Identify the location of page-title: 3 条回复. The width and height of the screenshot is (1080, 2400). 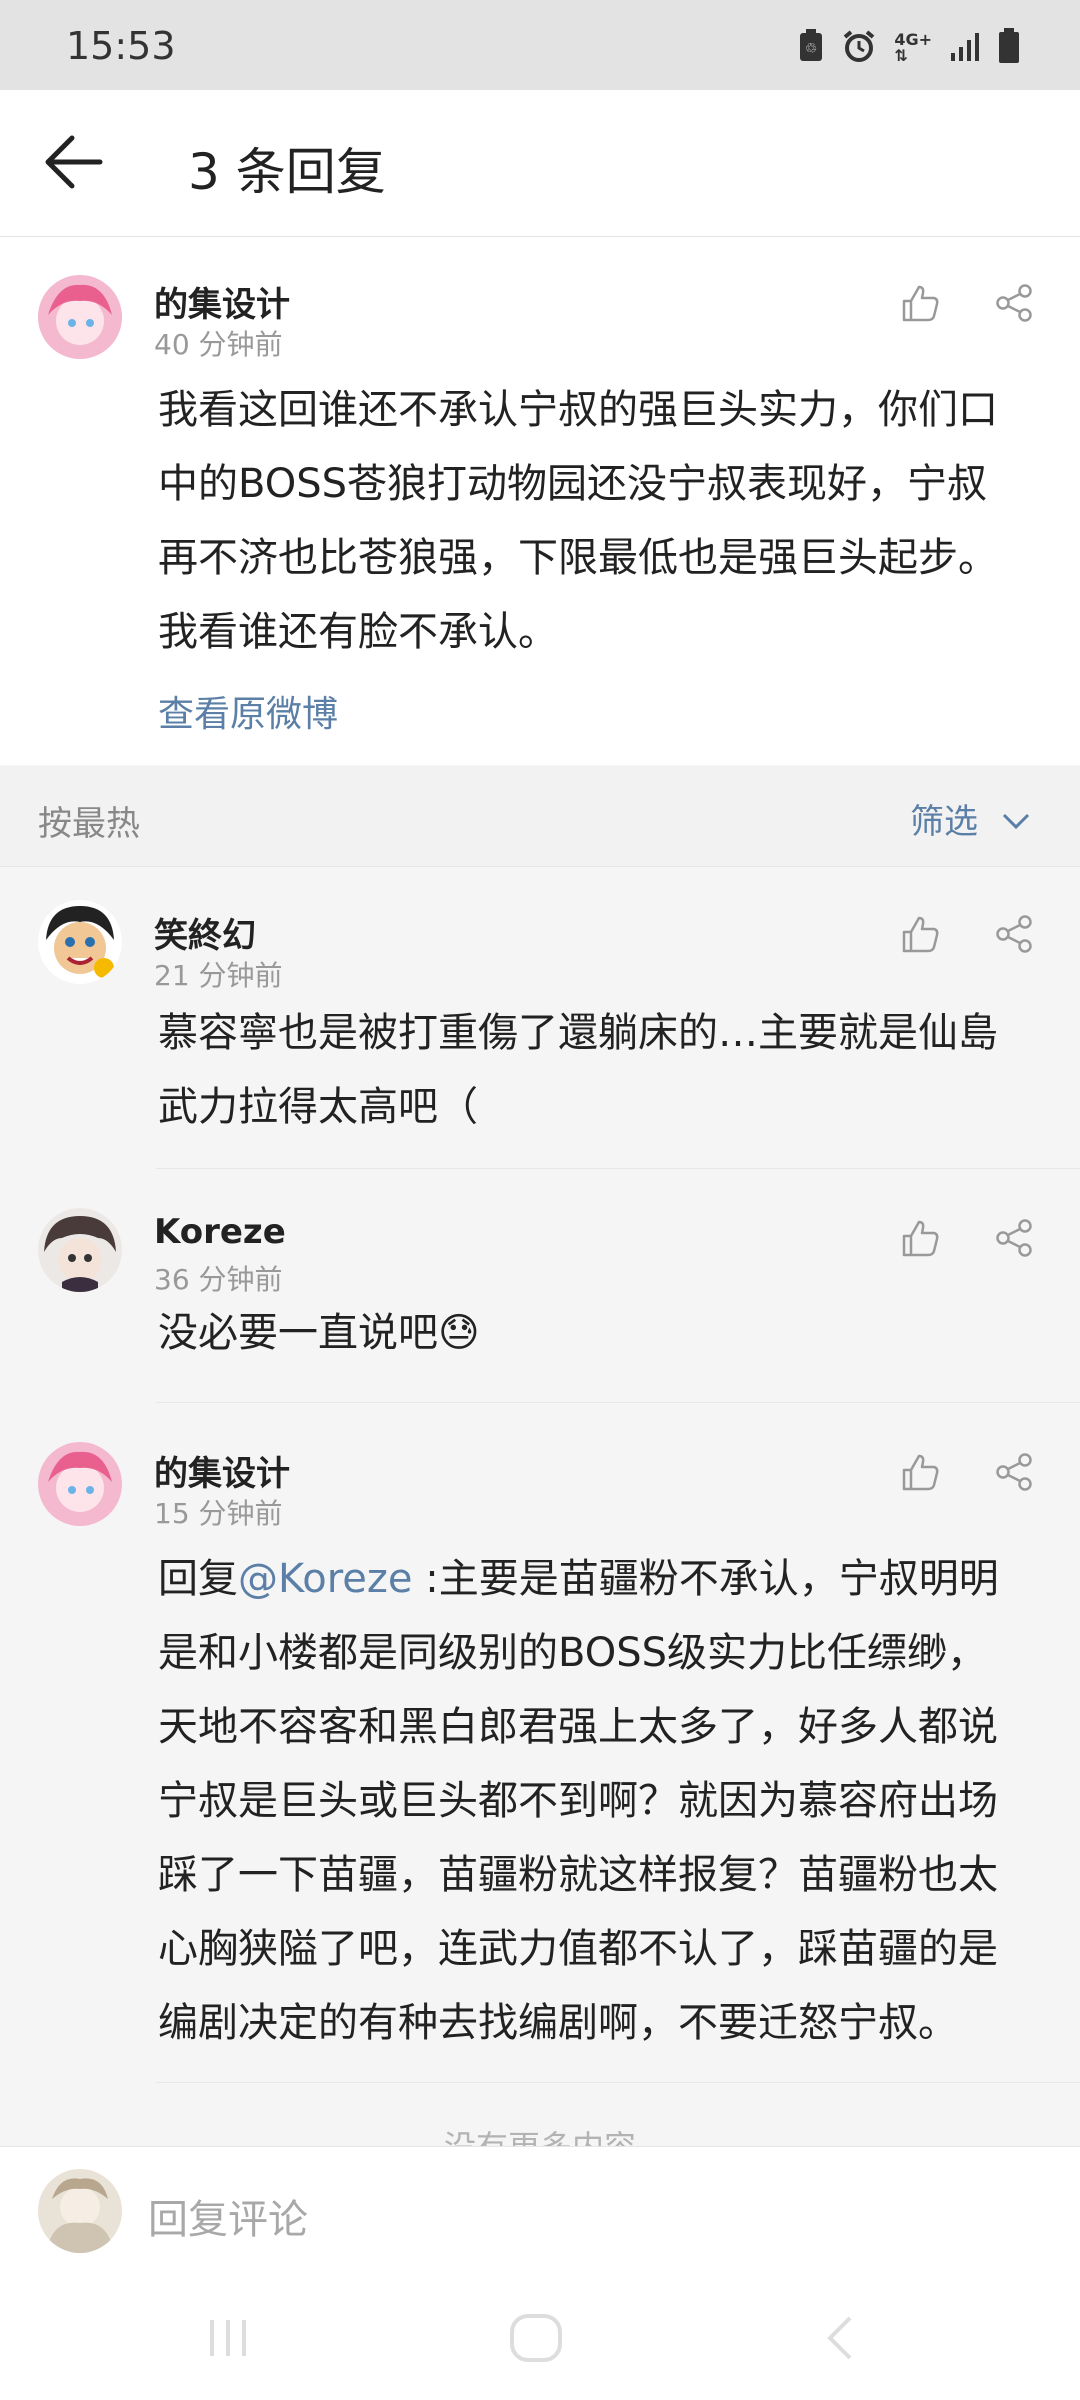
(287, 172).